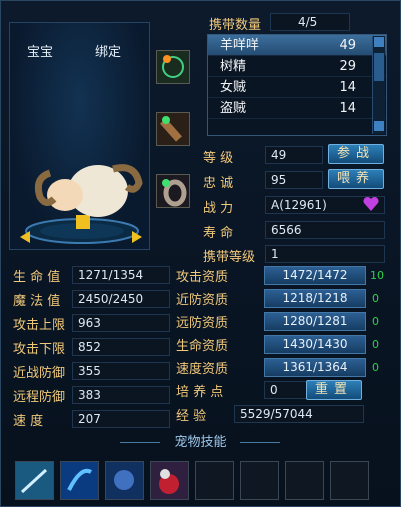  I want to click on sword-skill-icon, so click(34, 480).